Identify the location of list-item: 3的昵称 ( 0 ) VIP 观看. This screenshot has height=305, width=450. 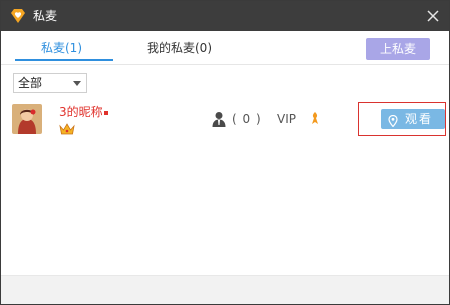
(225, 119).